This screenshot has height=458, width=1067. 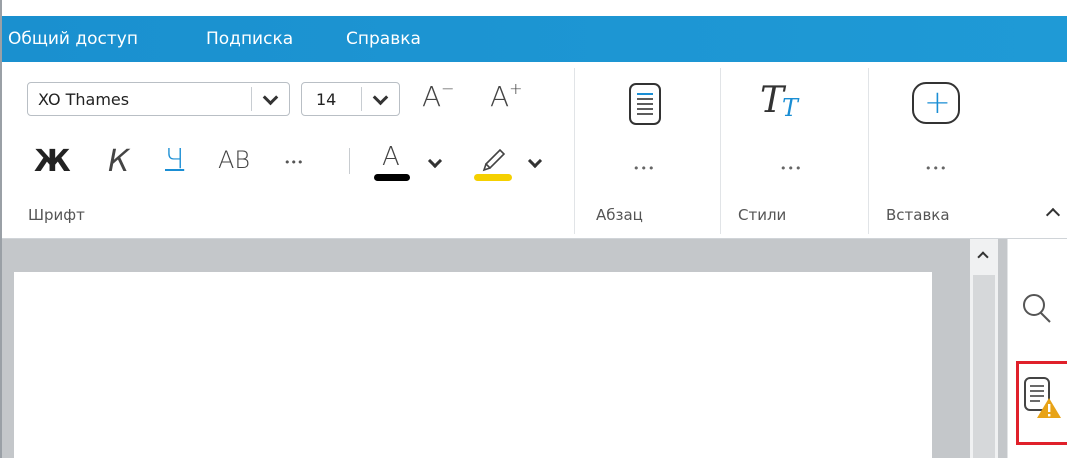 I want to click on paragraph-icon, so click(x=645, y=104).